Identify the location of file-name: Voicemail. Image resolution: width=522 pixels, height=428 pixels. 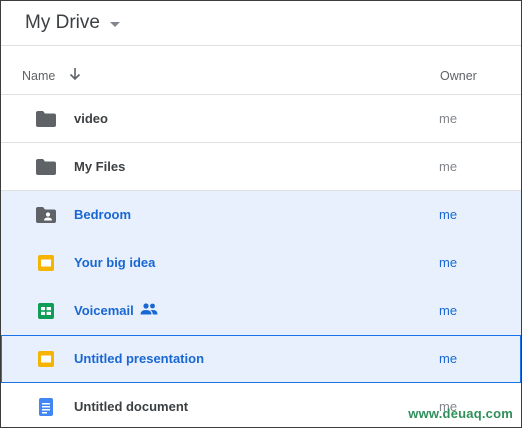
(104, 310).